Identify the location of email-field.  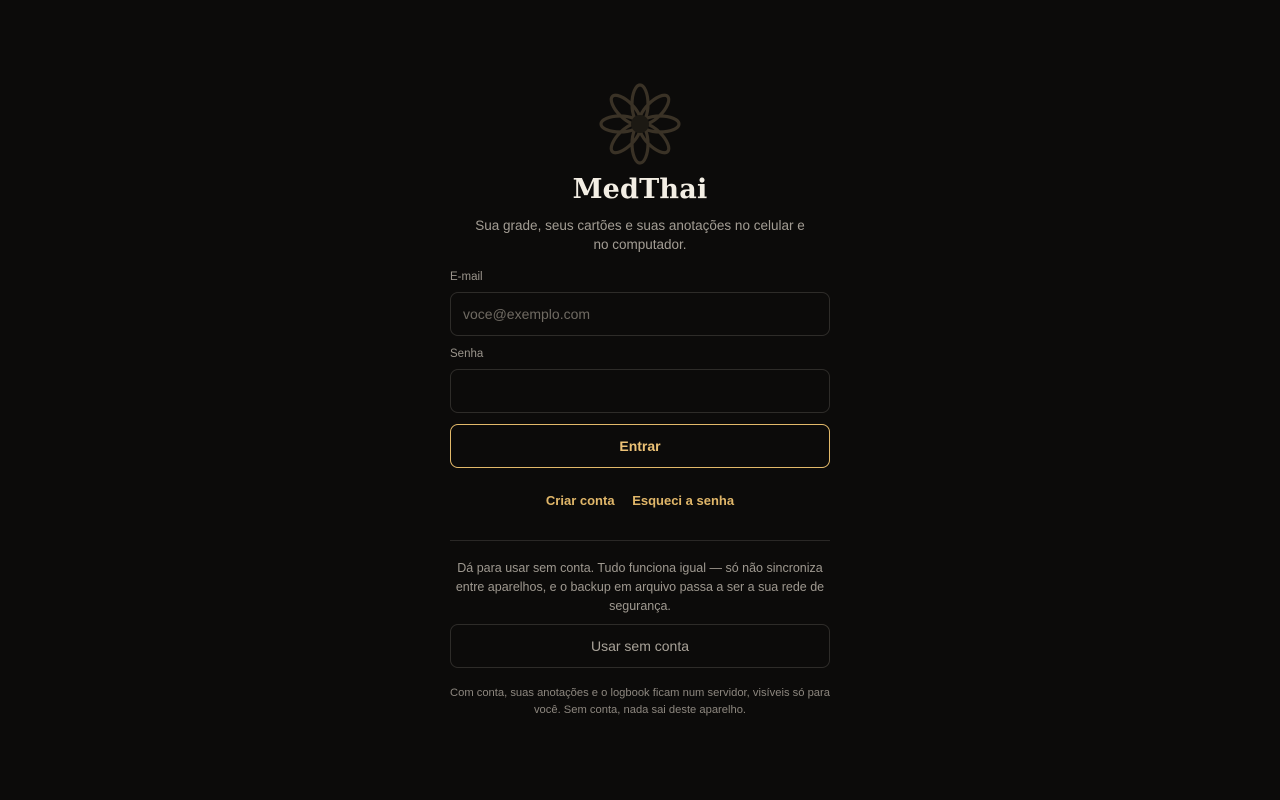
(640, 314).